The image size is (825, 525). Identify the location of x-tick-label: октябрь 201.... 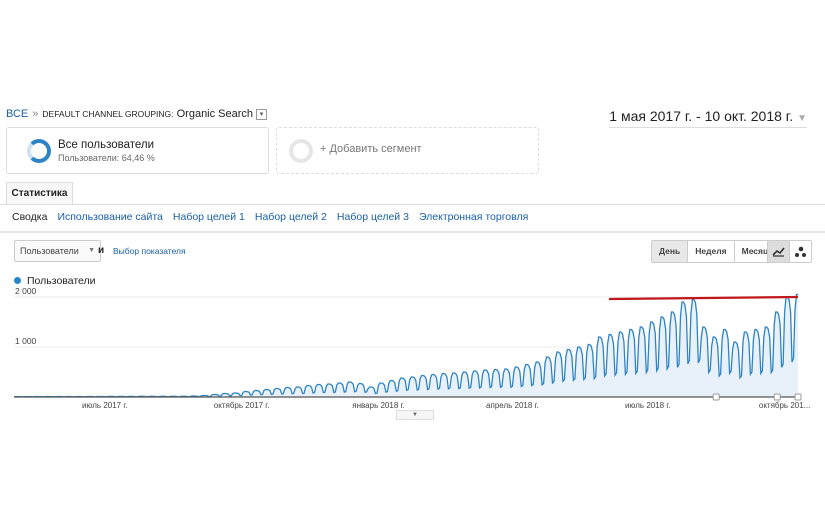
(784, 405).